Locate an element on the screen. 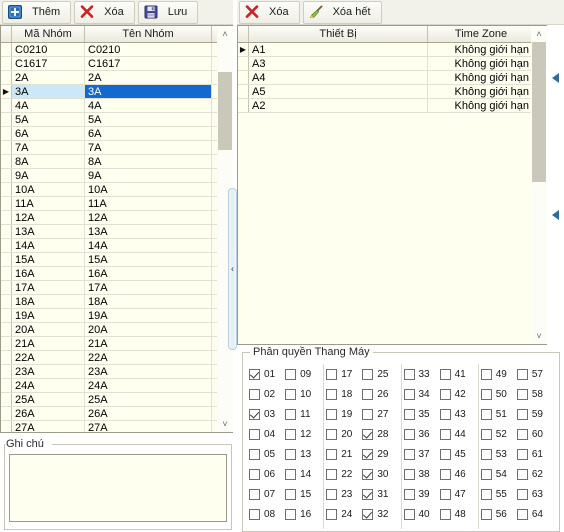 The height and width of the screenshot is (532, 564). cell-group-name: 23A is located at coordinates (148, 371).